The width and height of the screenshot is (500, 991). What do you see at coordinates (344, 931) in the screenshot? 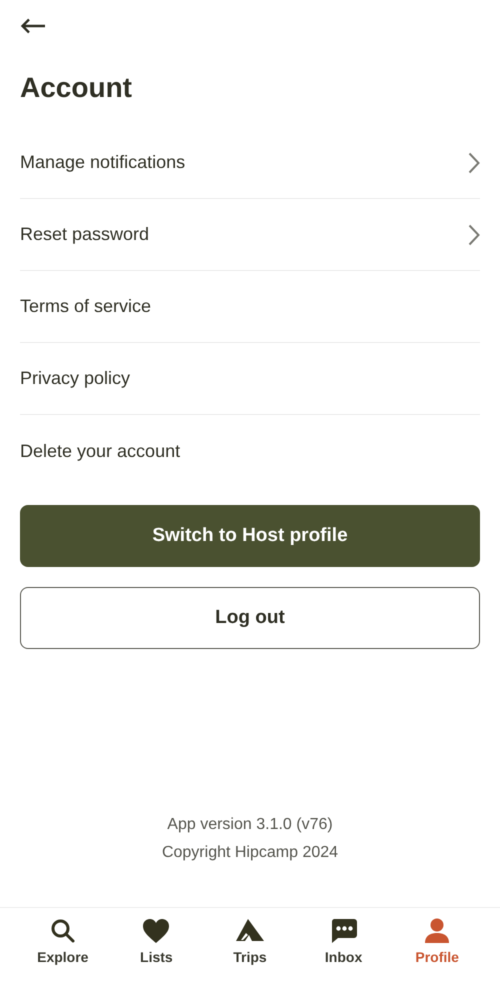
I see `chat-icon` at bounding box center [344, 931].